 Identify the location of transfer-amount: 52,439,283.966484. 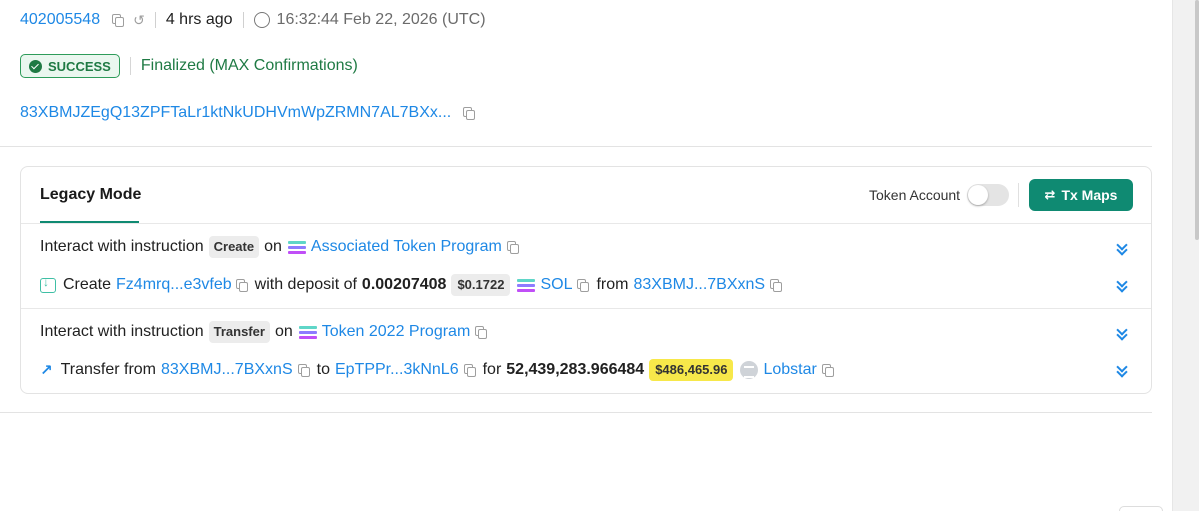
(575, 369).